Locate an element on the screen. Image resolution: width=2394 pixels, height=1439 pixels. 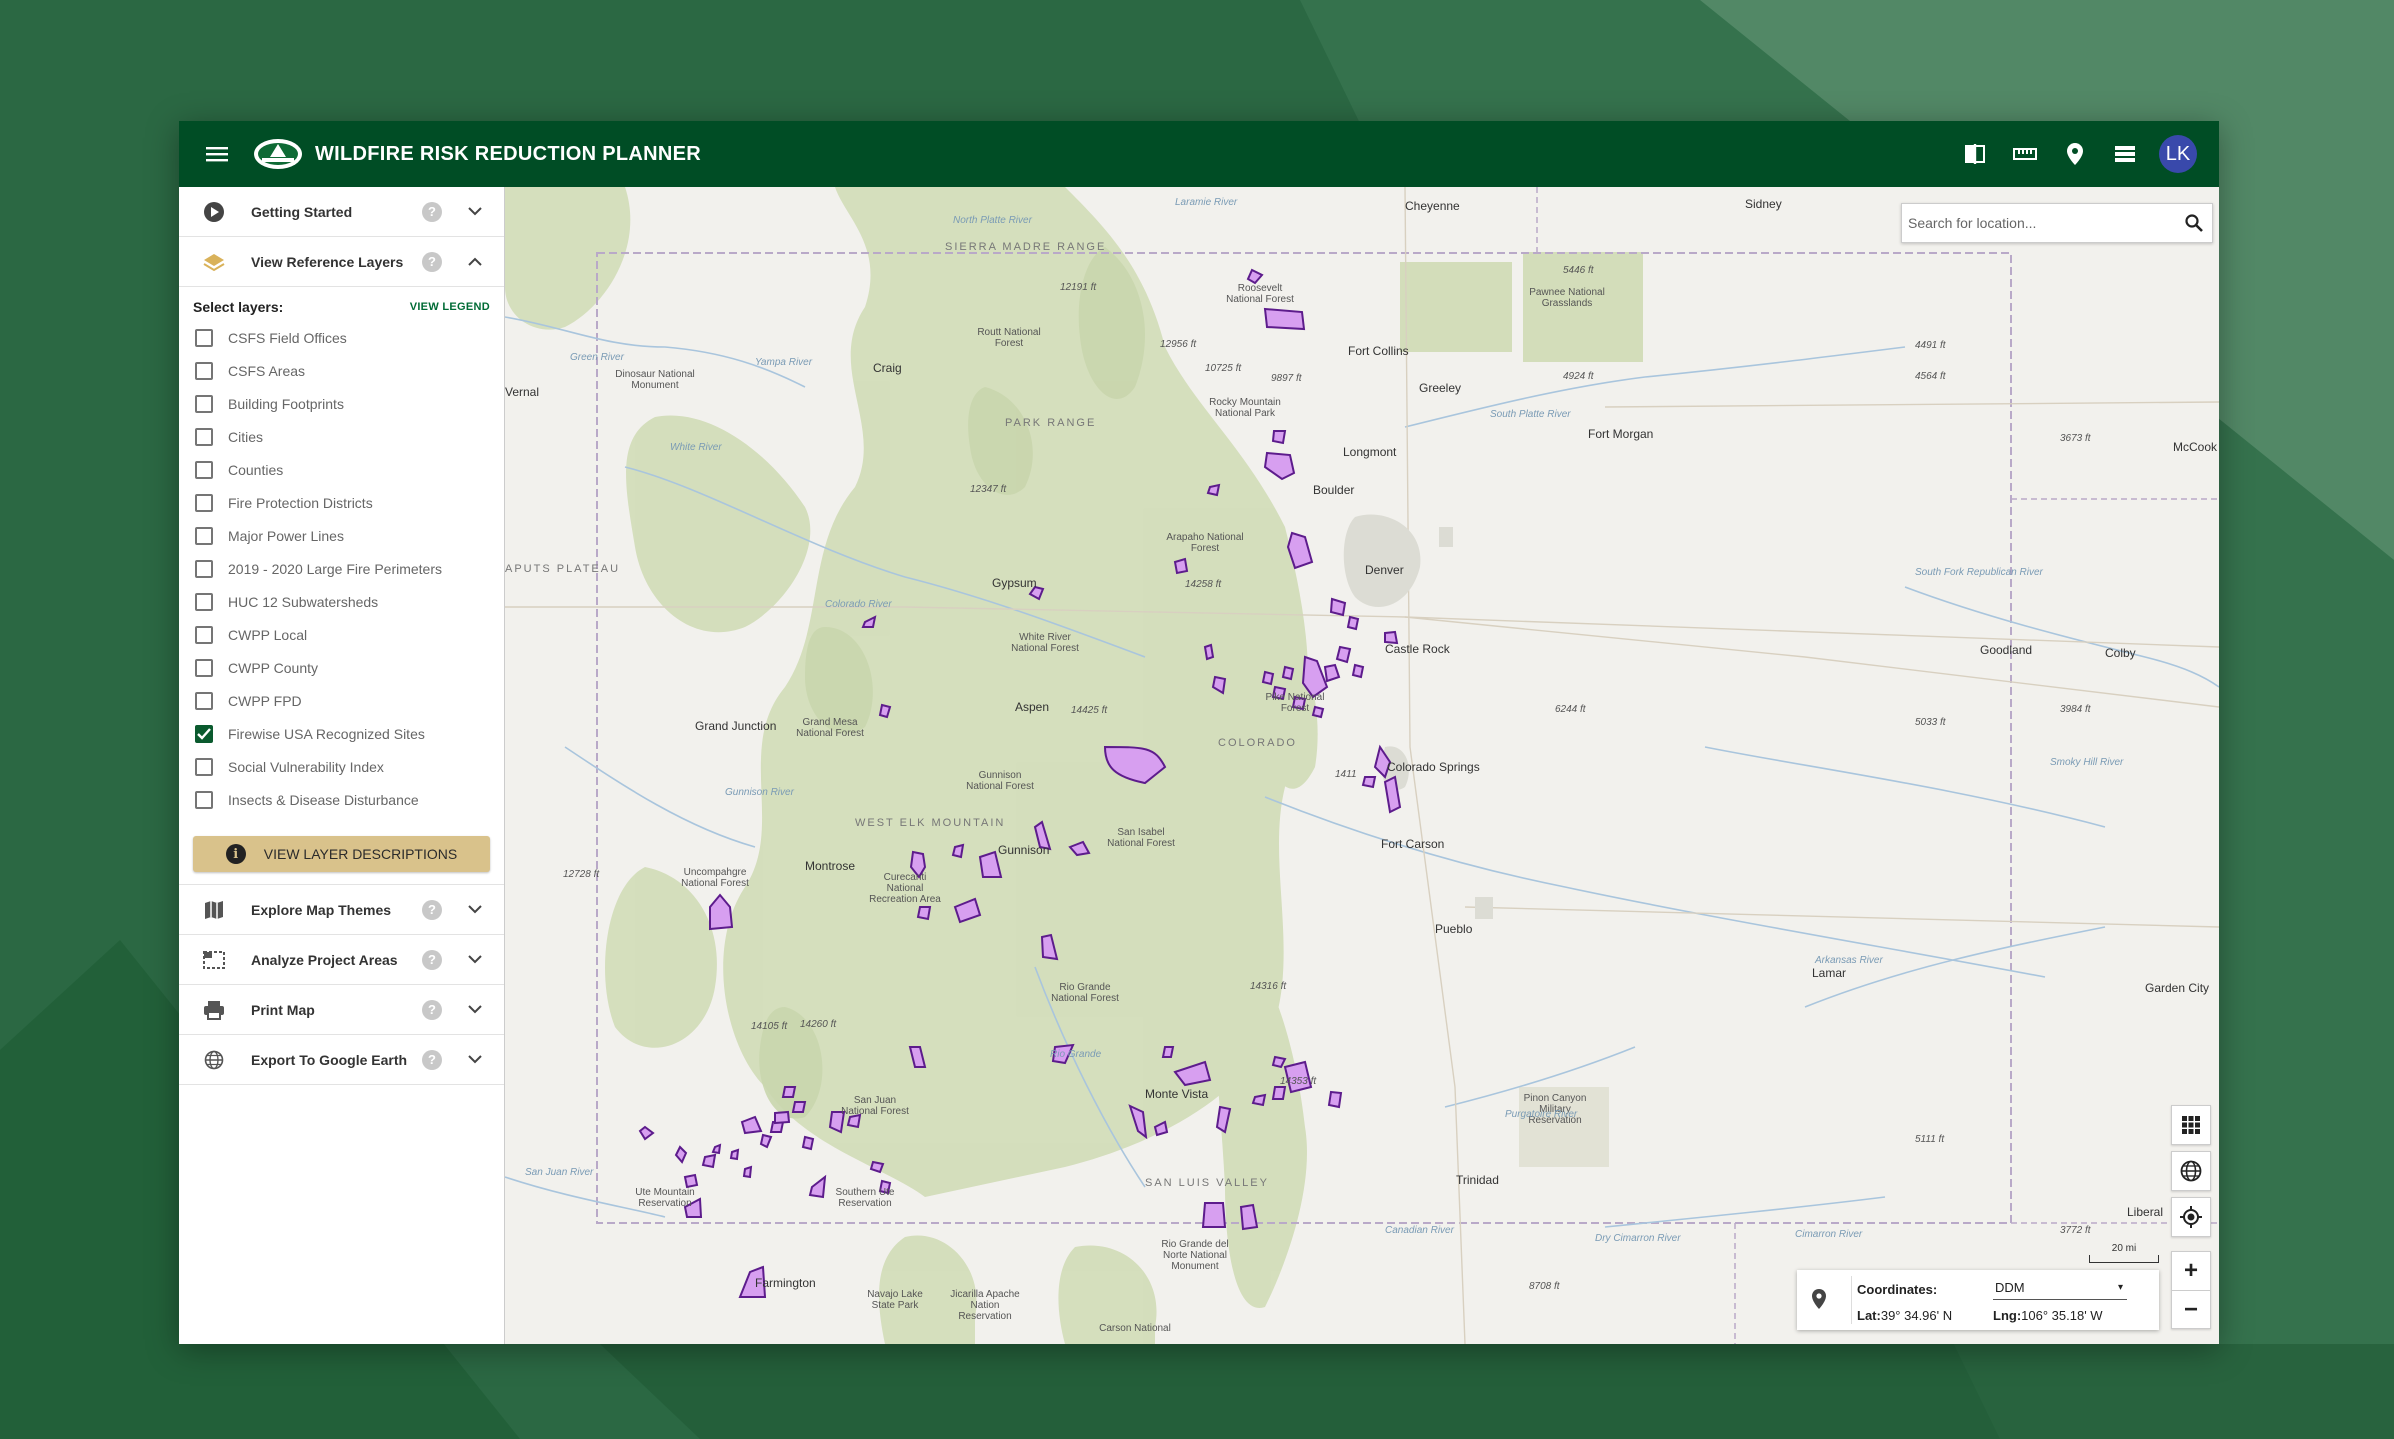
layers-stack-icon is located at coordinates (2125, 154).